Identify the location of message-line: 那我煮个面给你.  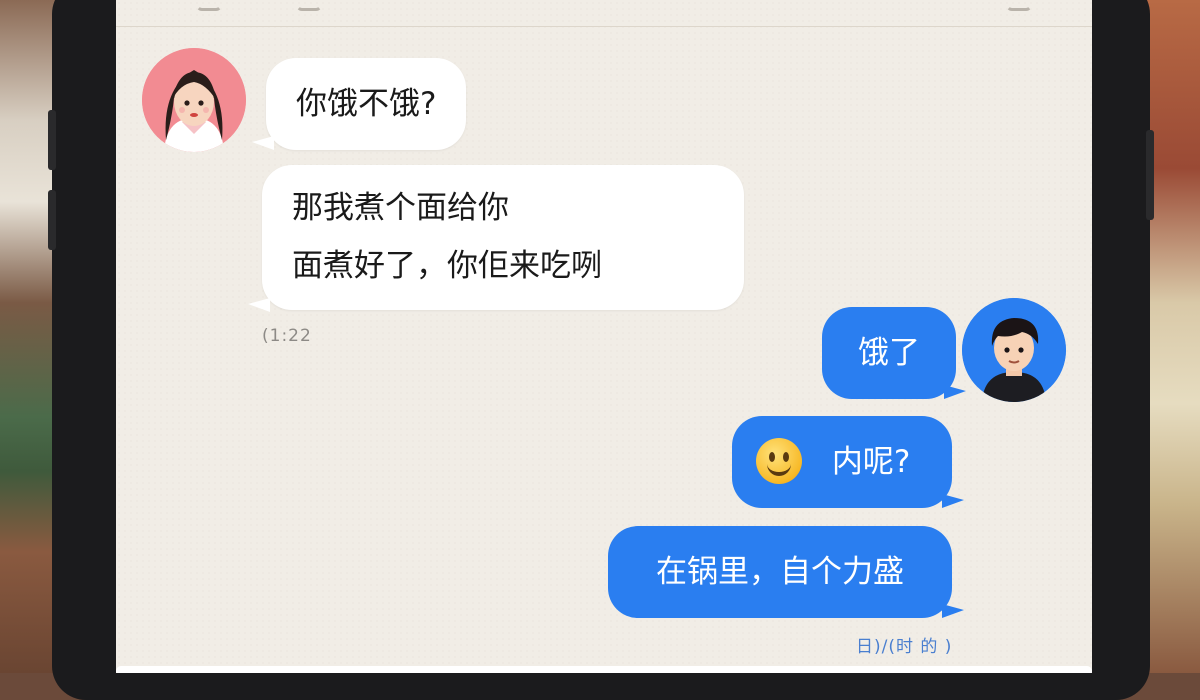
(400, 208).